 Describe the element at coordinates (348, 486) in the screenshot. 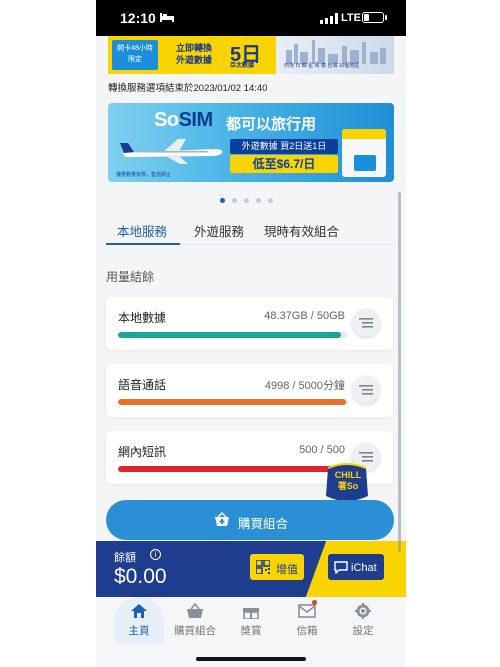

I see `chill-line2: 著So` at that location.